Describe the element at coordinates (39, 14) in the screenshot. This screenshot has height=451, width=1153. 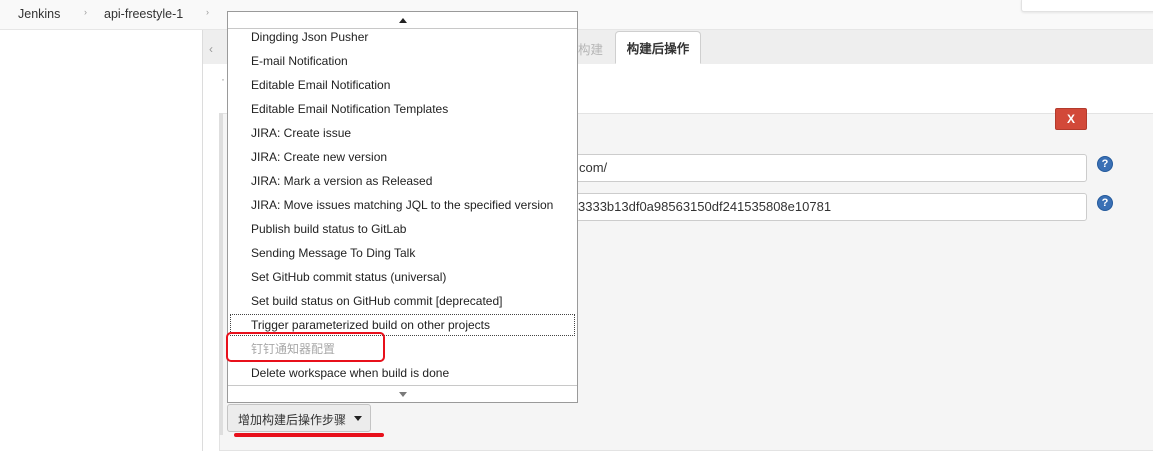
I see `breadcrumb-item-jenkins: Jenkins` at that location.